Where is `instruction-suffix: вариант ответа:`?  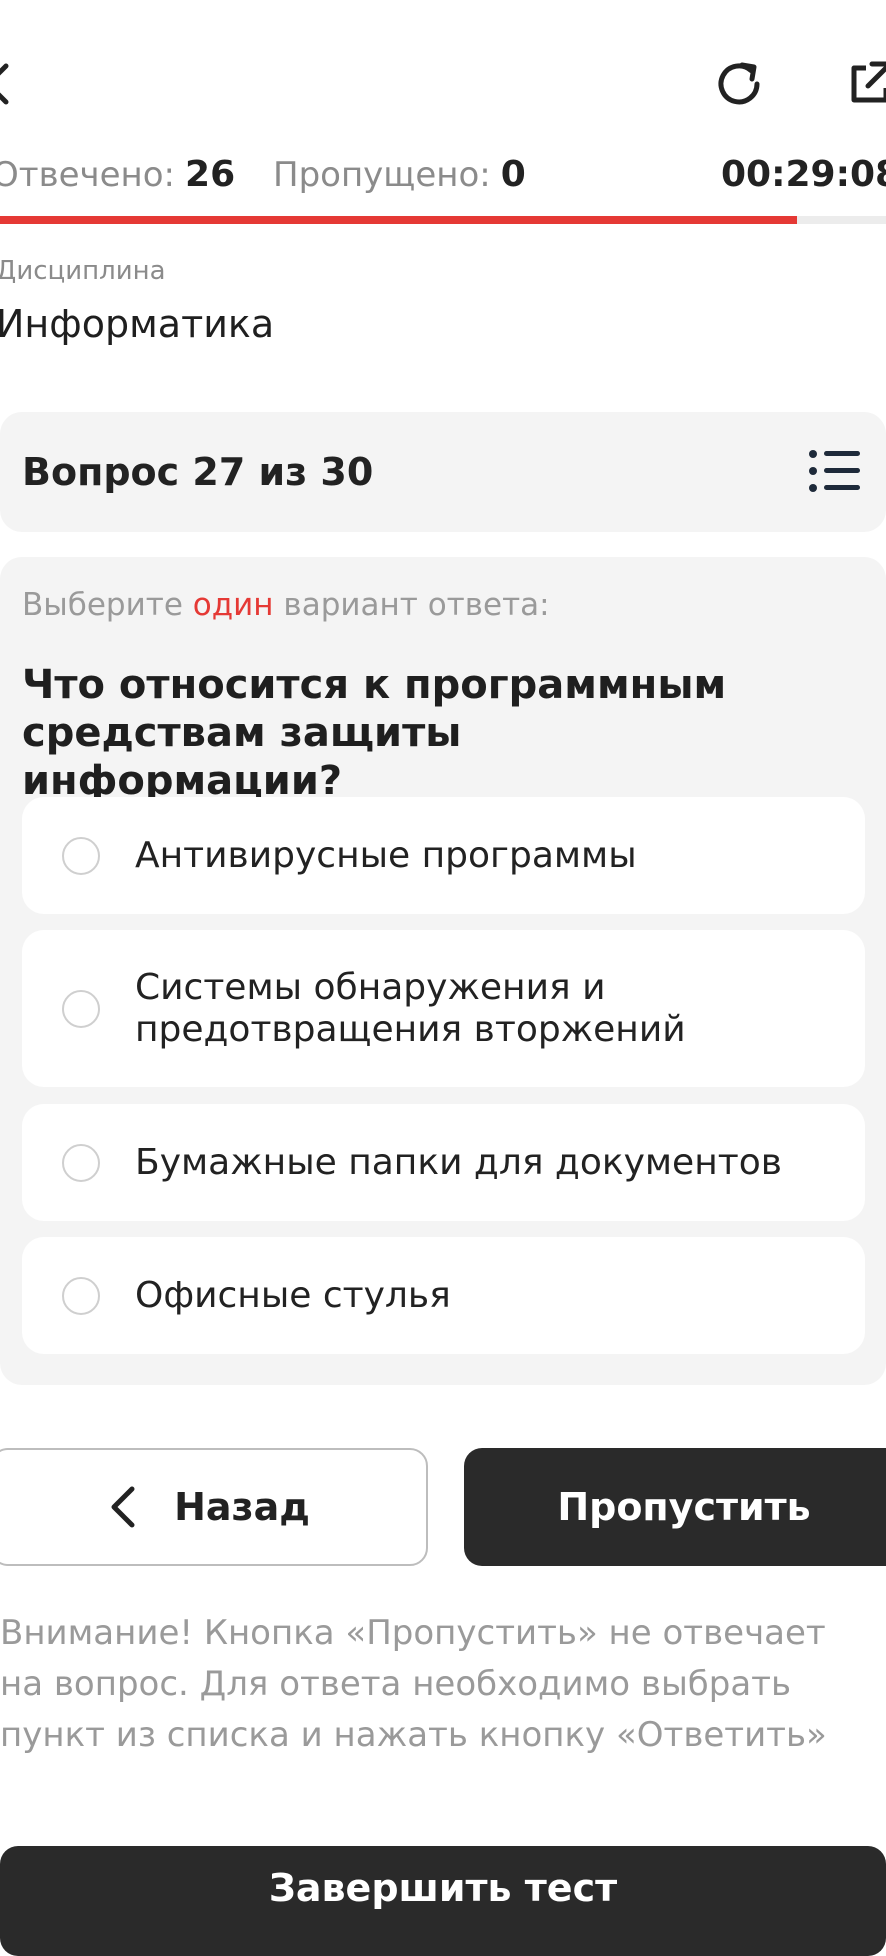 instruction-suffix: вариант ответа: is located at coordinates (411, 605).